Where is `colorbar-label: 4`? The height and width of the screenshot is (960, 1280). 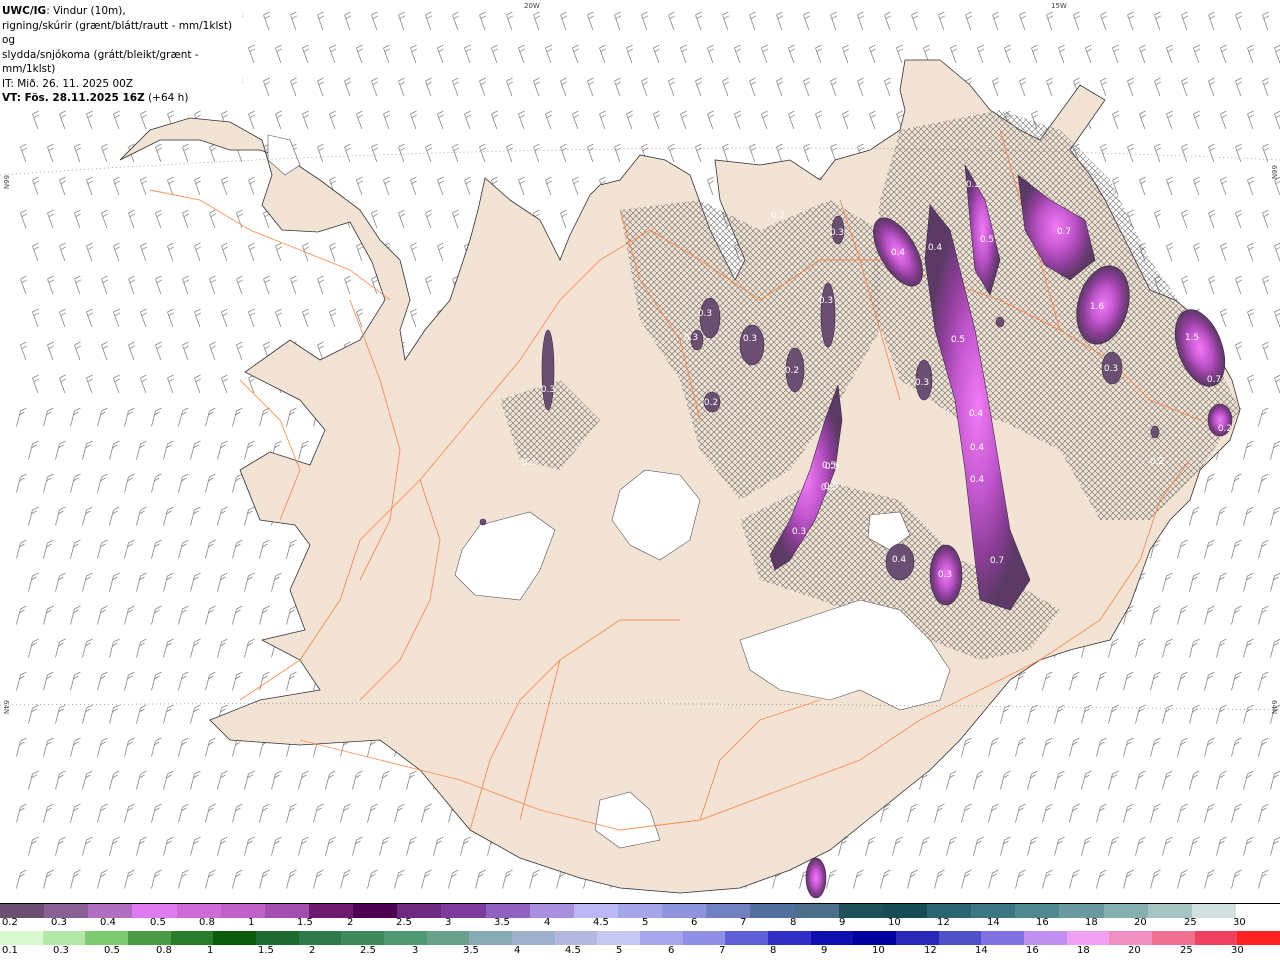
colorbar-label: 4 is located at coordinates (547, 922).